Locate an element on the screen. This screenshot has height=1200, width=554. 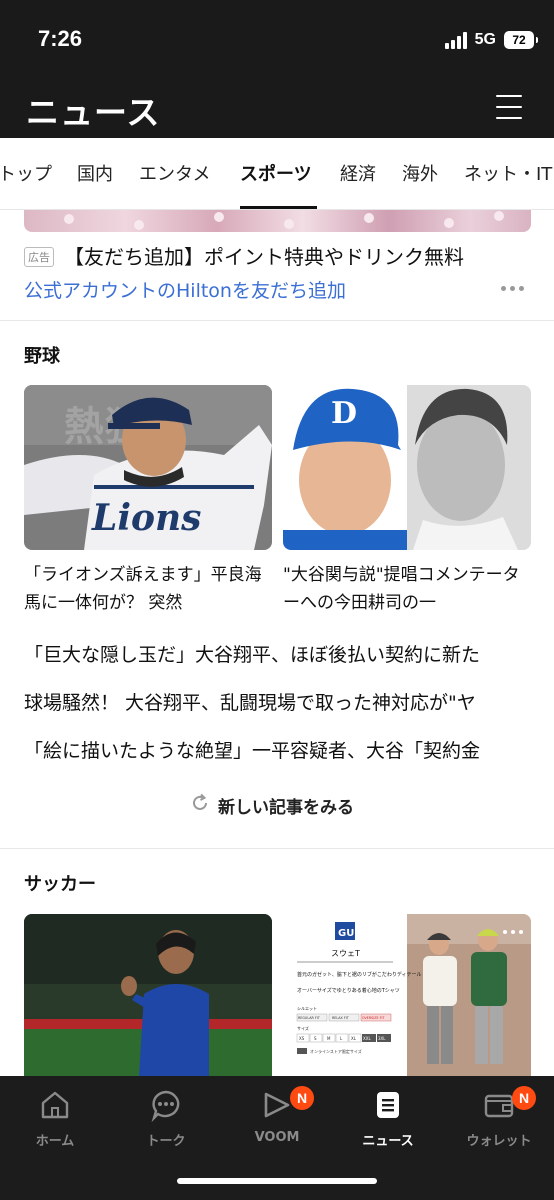
section-title-baseball: 野球 is located at coordinates (42, 356).